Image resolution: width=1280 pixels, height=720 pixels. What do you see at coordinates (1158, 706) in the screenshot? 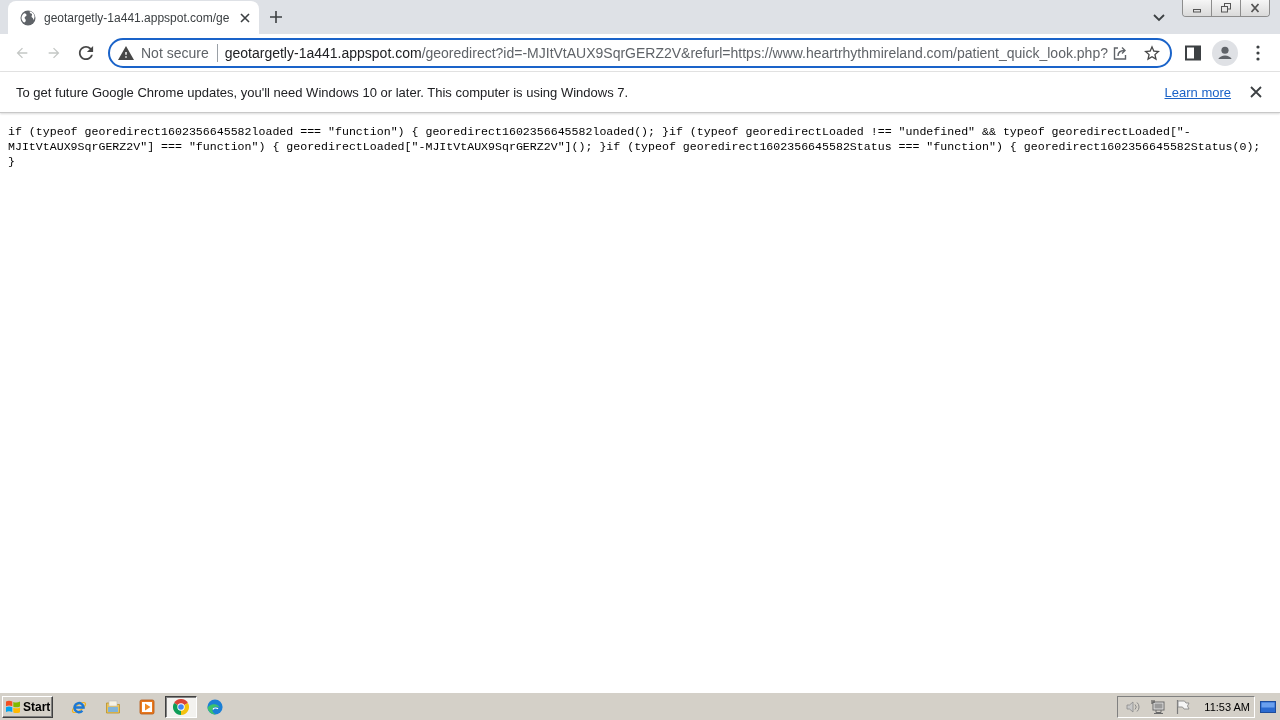
I see `monitor-icon` at bounding box center [1158, 706].